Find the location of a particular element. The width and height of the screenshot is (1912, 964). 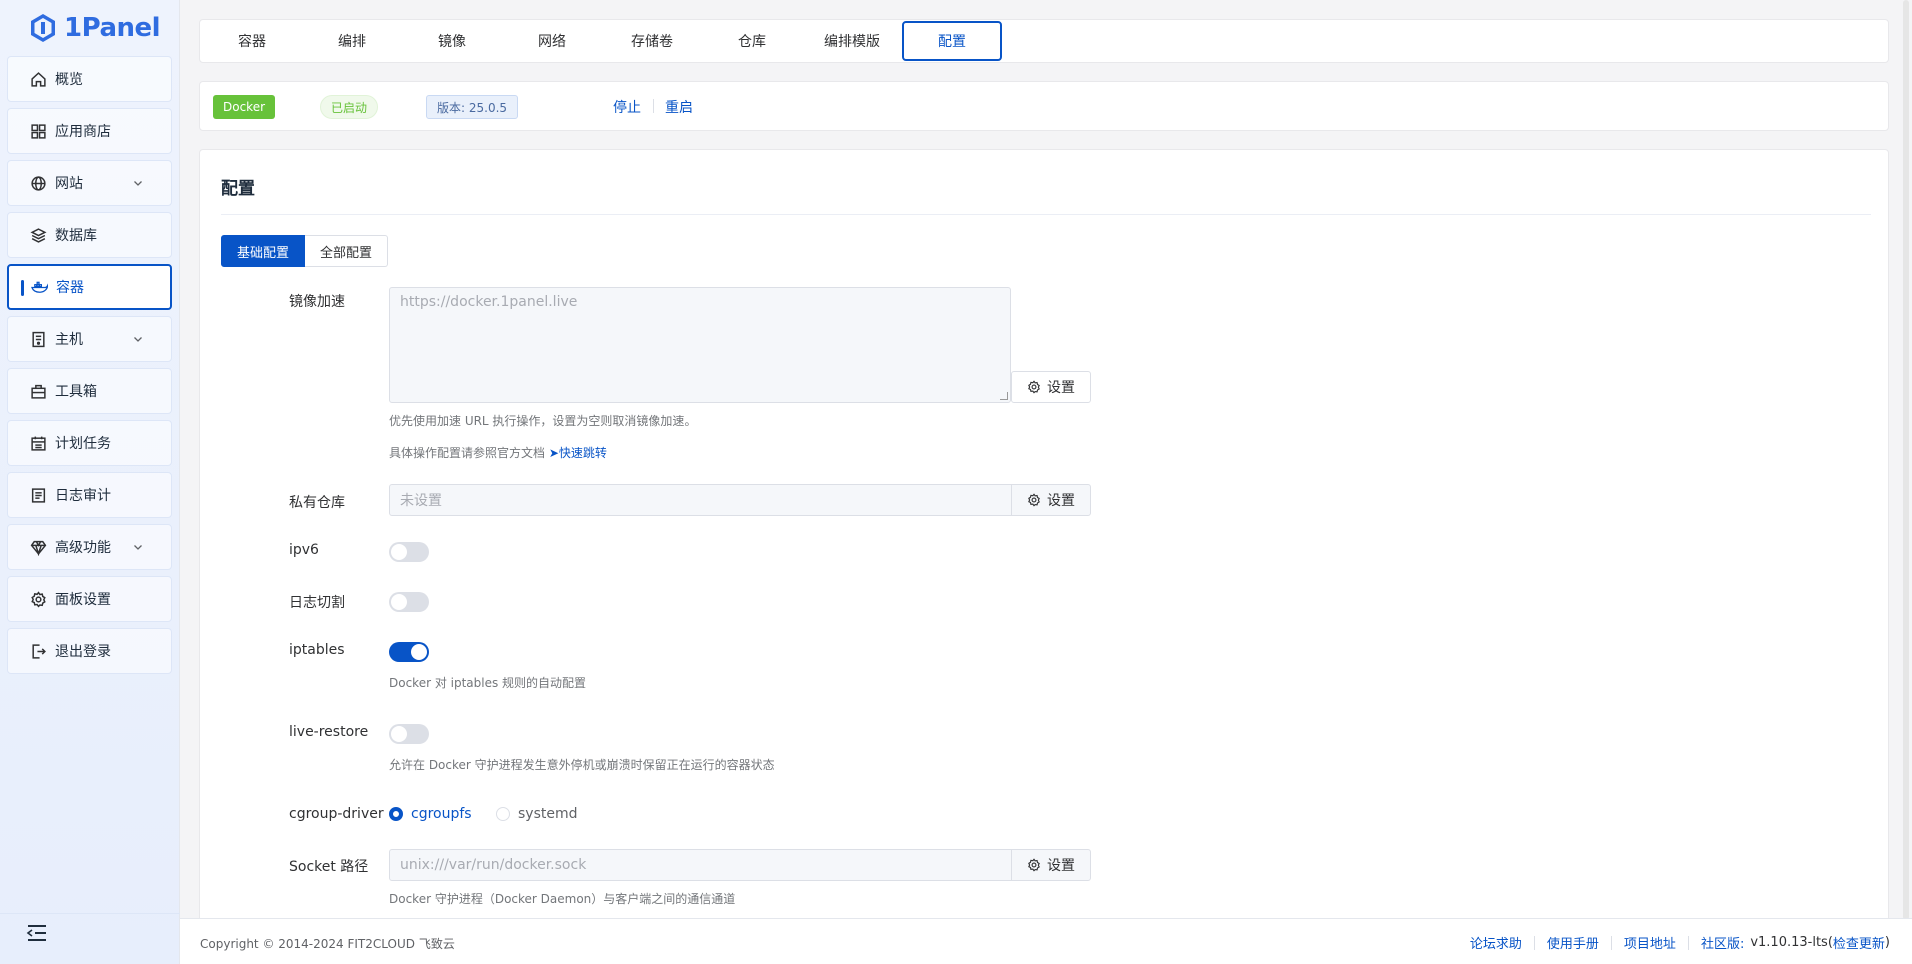

registry-set-button: 设置 is located at coordinates (1051, 500).